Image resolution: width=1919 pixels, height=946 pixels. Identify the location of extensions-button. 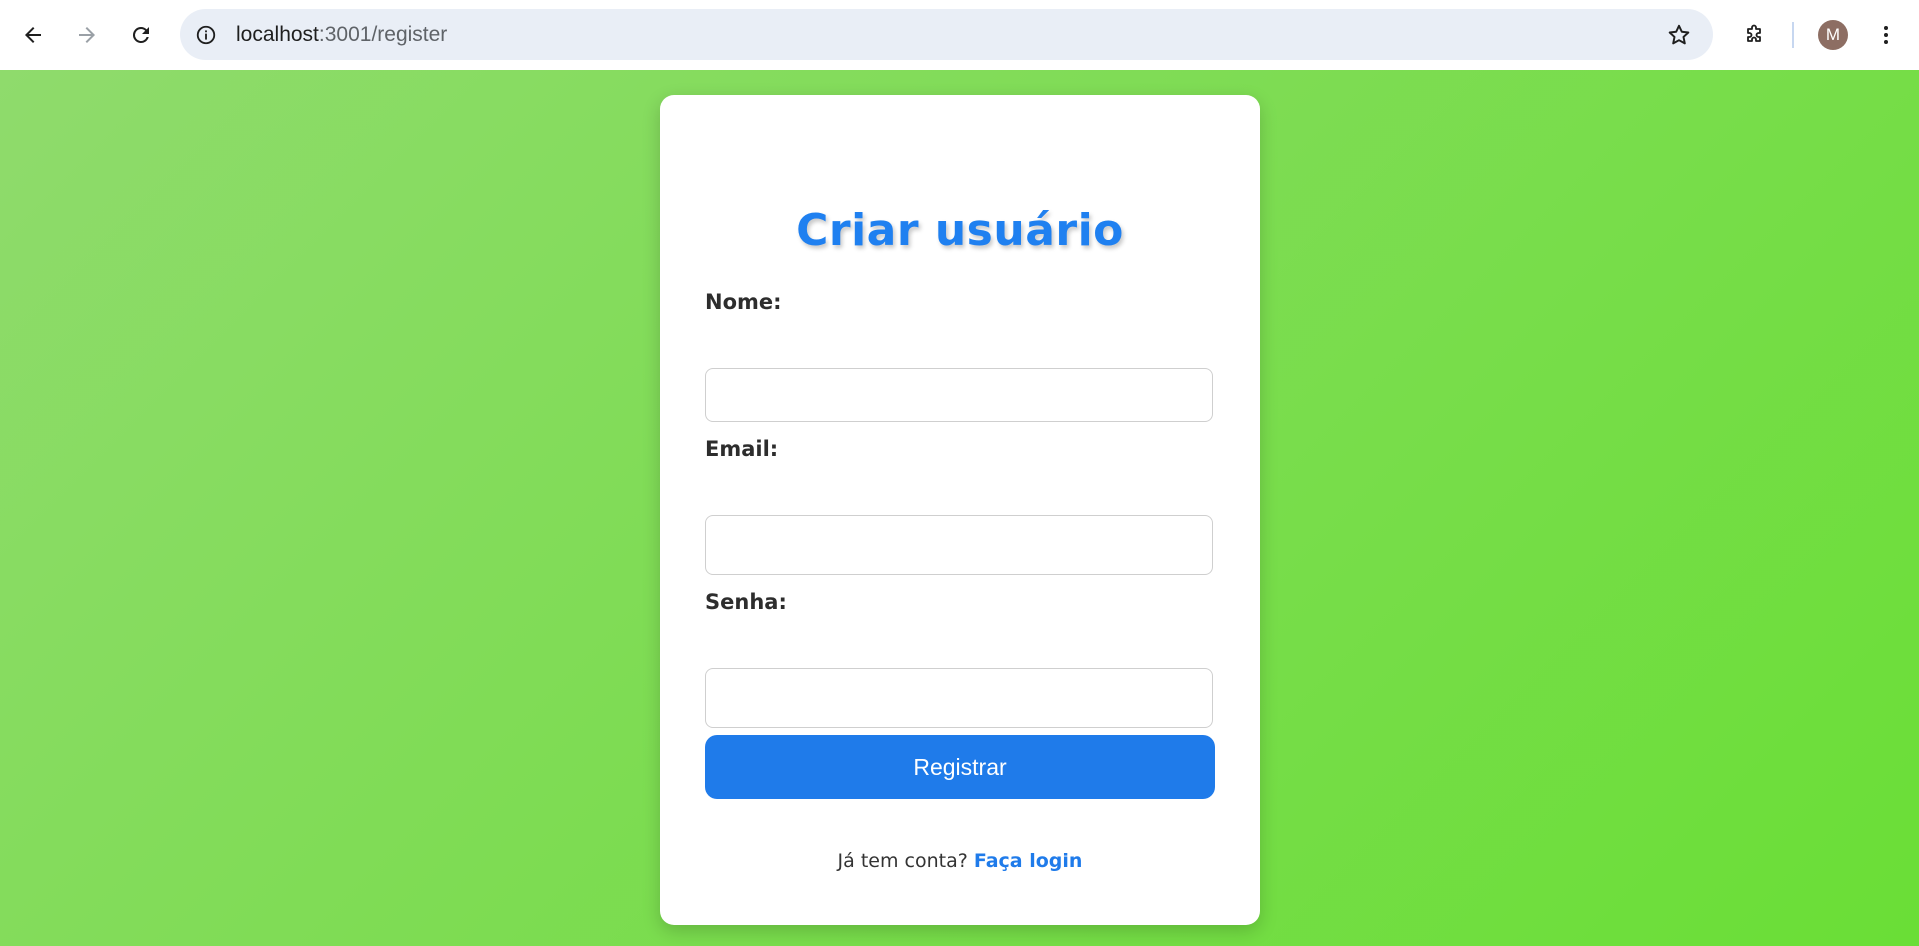
(1754, 35).